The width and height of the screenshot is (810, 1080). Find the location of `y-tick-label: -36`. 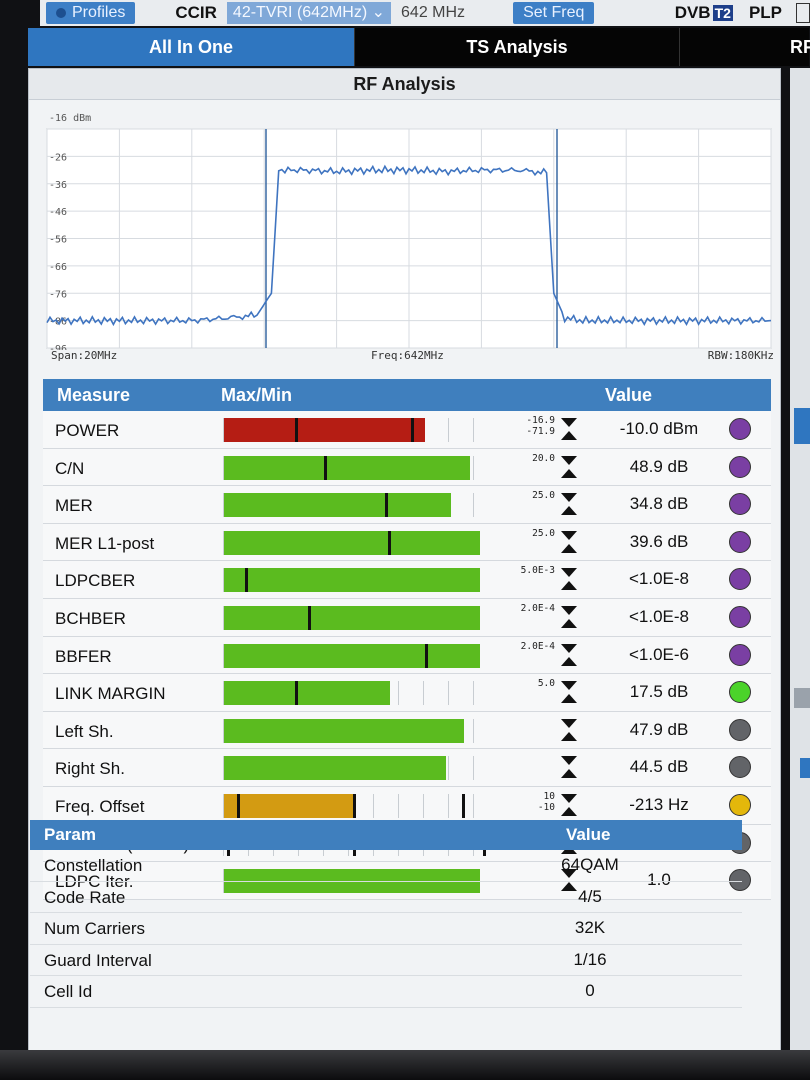

y-tick-label: -36 is located at coordinates (58, 185).